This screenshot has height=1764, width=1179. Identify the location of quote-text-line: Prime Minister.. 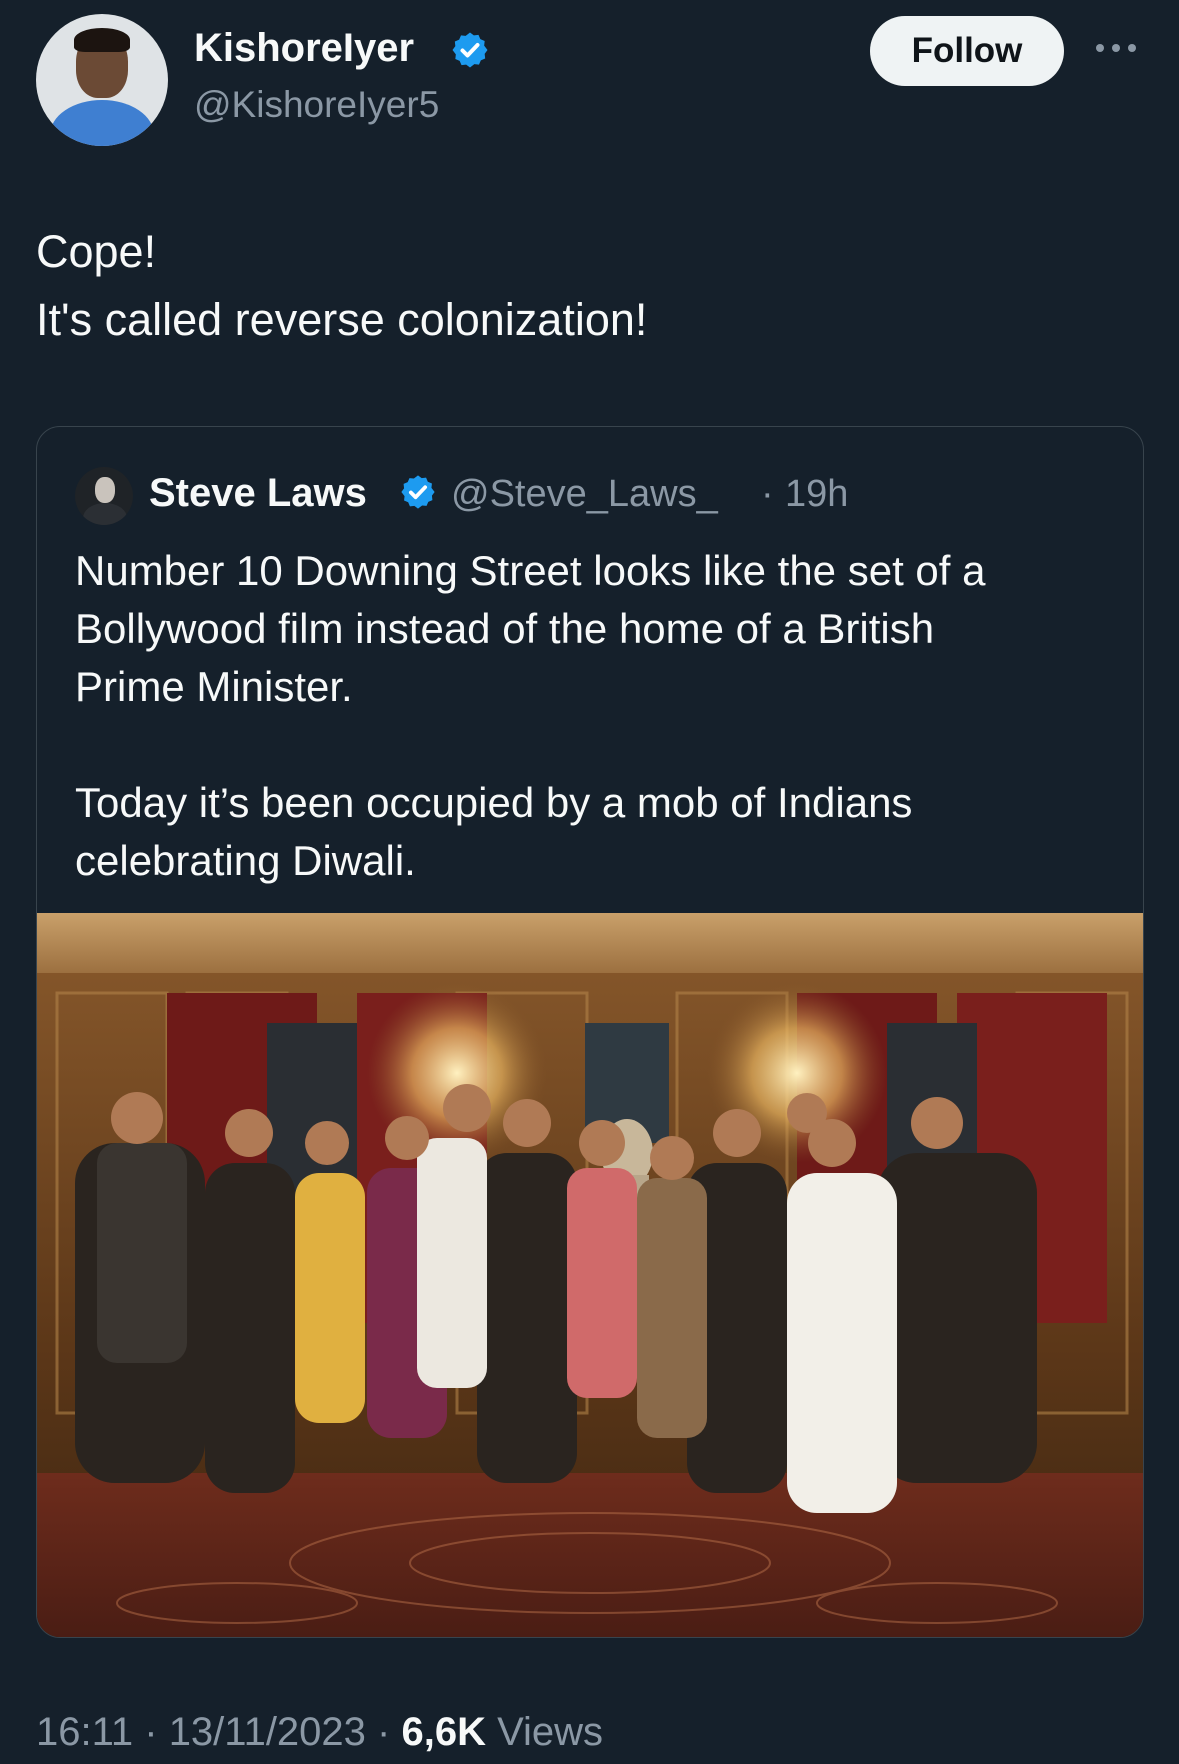
(214, 686).